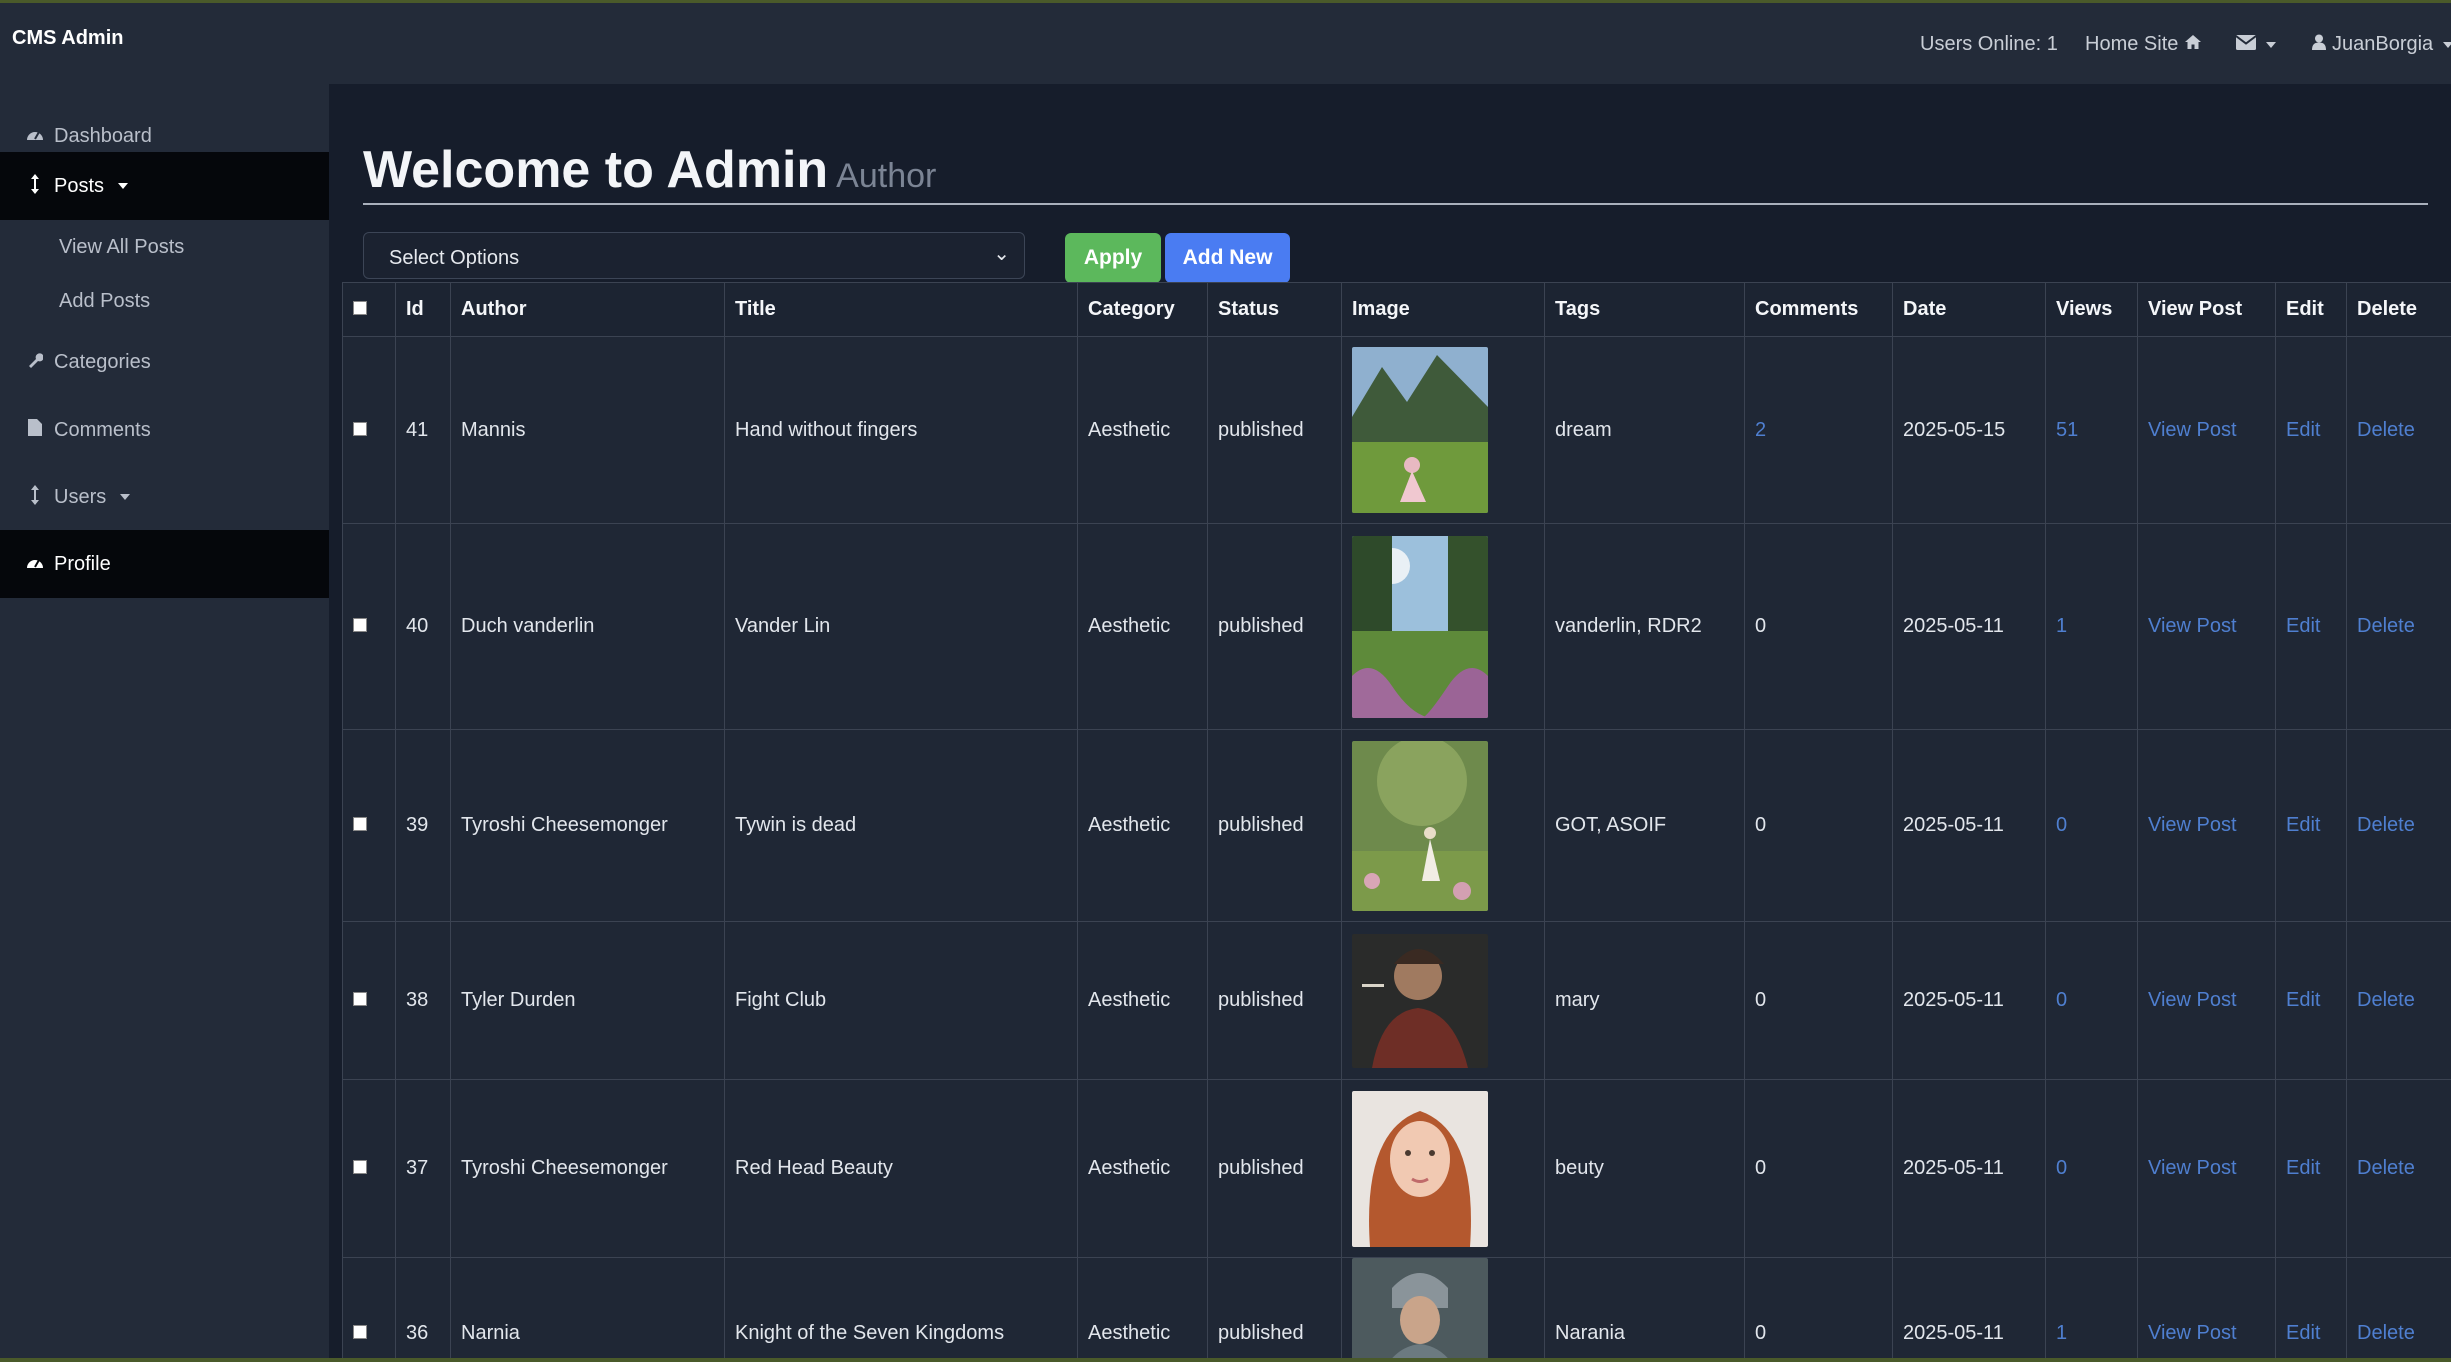  Describe the element at coordinates (1969, 309) in the screenshot. I see `column-header: Date` at that location.